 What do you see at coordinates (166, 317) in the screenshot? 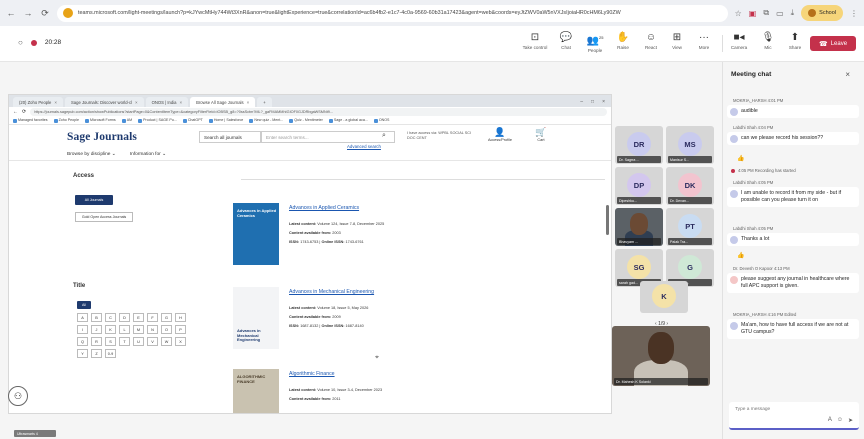
I see `letter-filter: G` at bounding box center [166, 317].